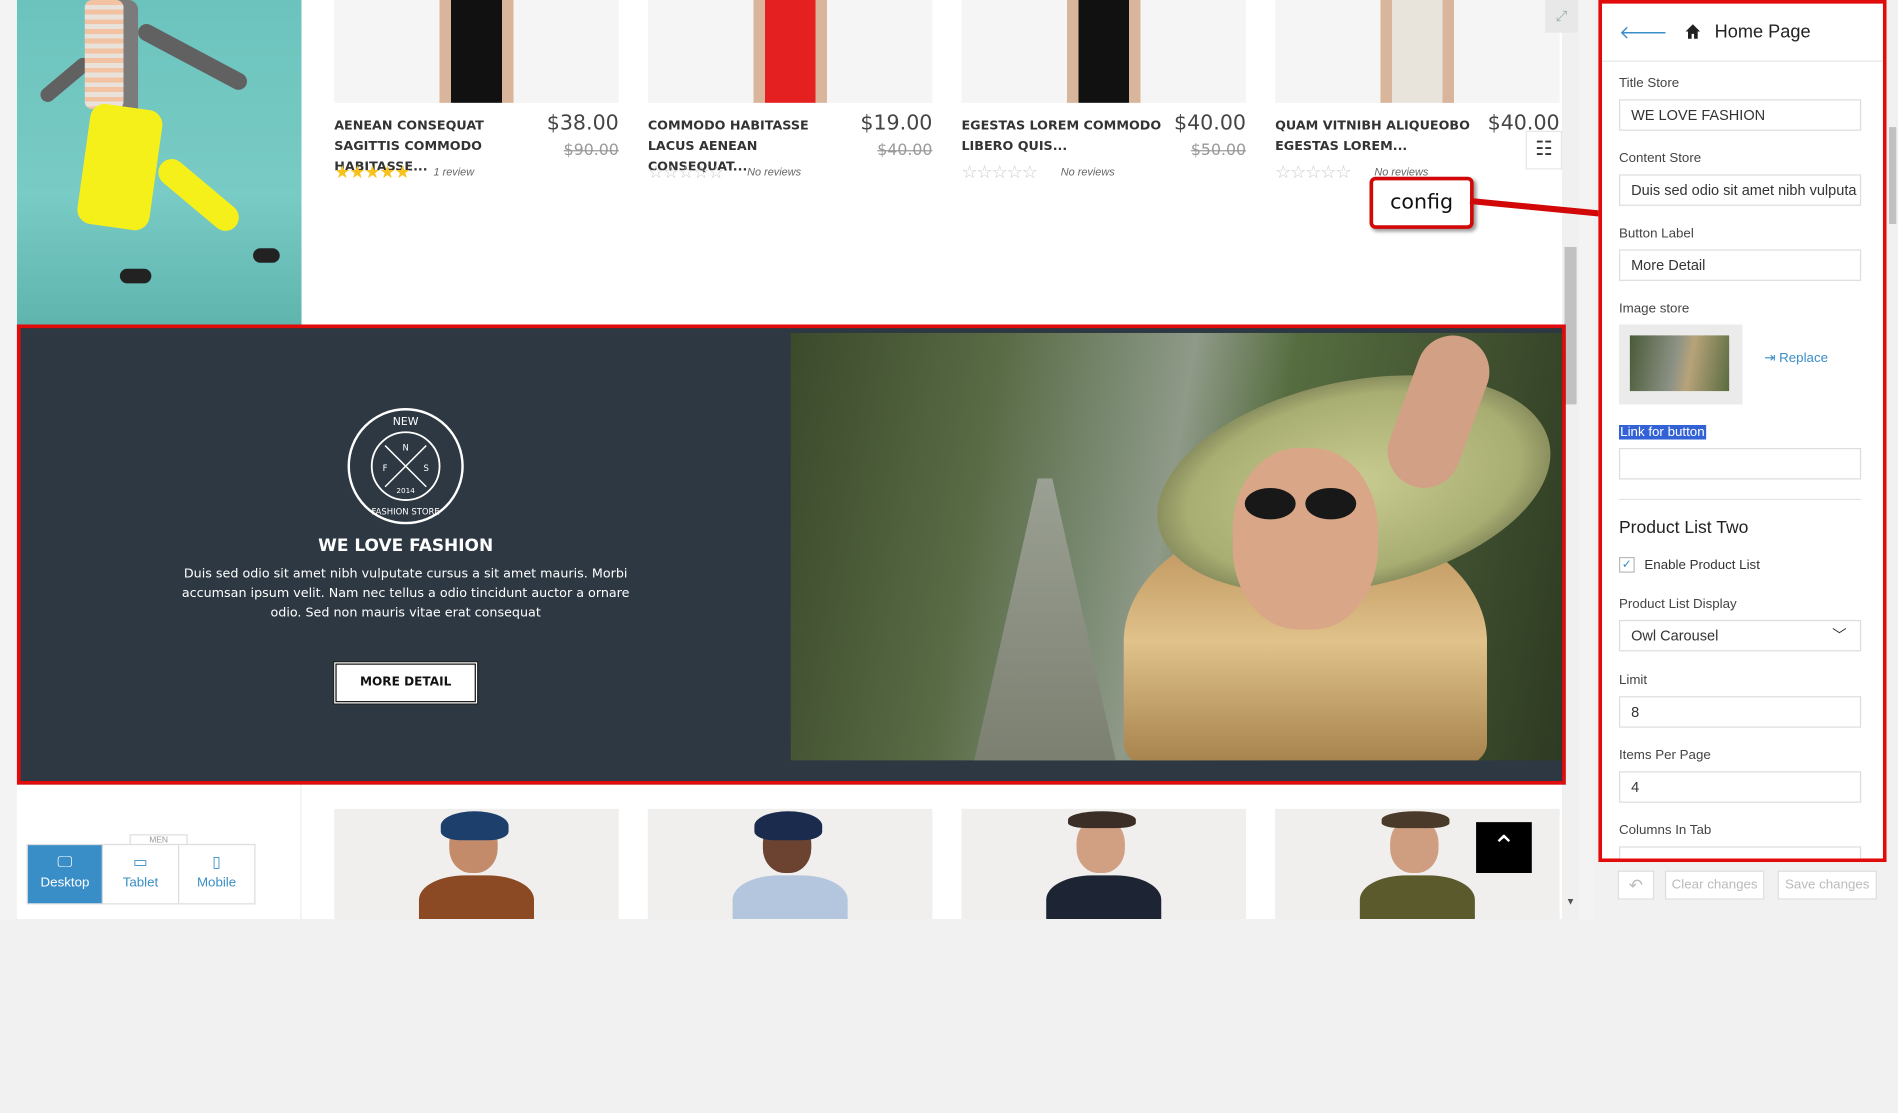 This screenshot has width=1898, height=1113. I want to click on items-per-page-input: 4, so click(1740, 787).